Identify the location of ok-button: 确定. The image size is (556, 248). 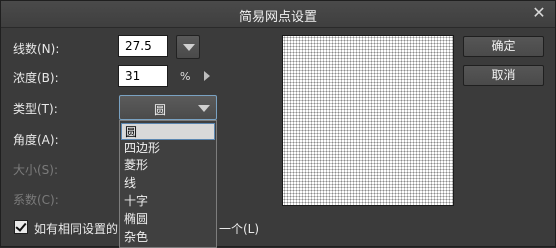
(503, 46).